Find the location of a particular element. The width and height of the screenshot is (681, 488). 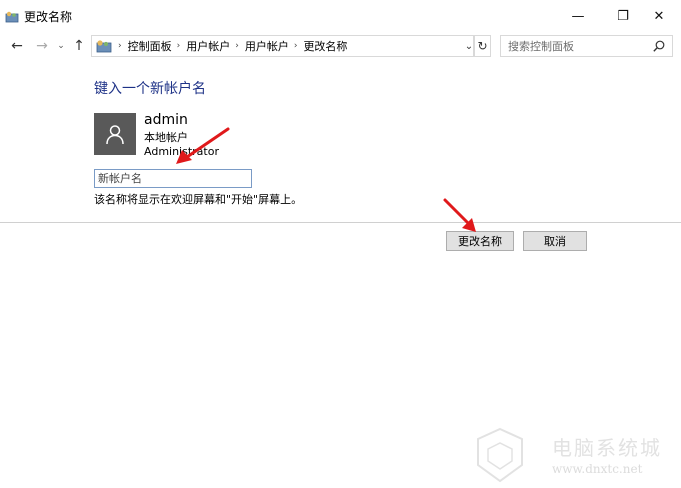

watermark-text: 电脑系统城 is located at coordinates (607, 448).